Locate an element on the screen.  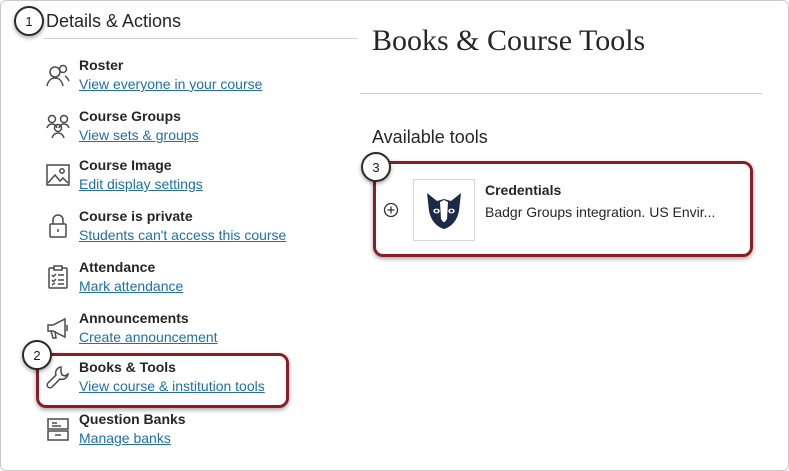
badger-logo-icon is located at coordinates (444, 210).